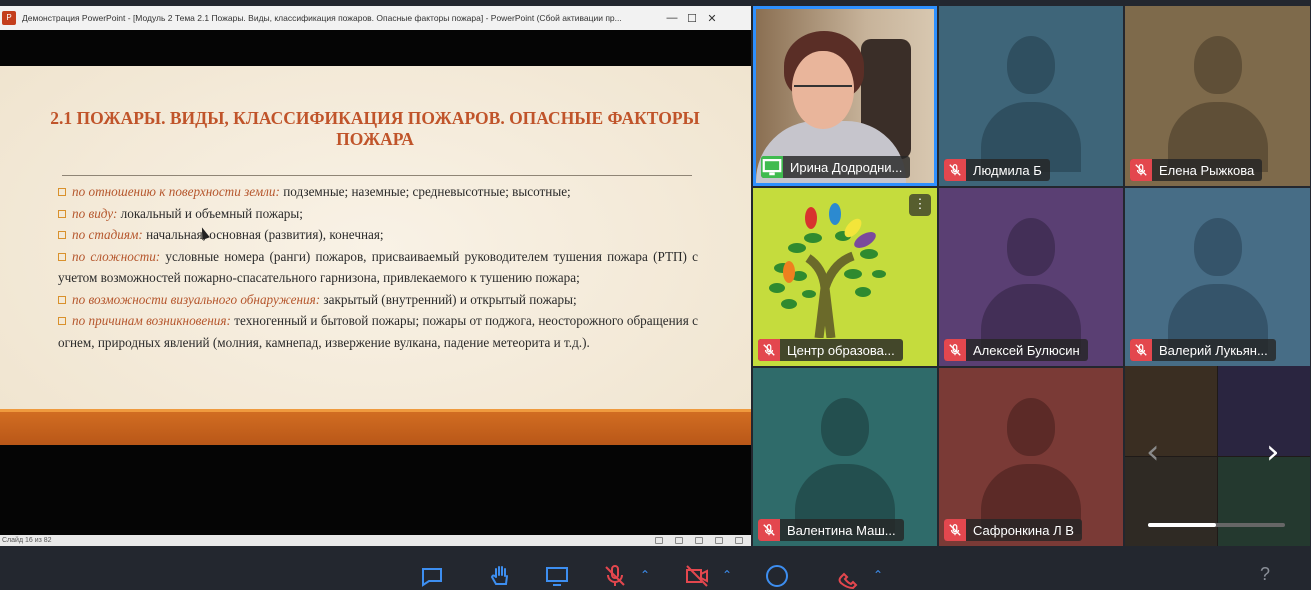 The height and width of the screenshot is (590, 1311). I want to click on participant-name-tag: Сафронкина Л В, so click(1013, 530).